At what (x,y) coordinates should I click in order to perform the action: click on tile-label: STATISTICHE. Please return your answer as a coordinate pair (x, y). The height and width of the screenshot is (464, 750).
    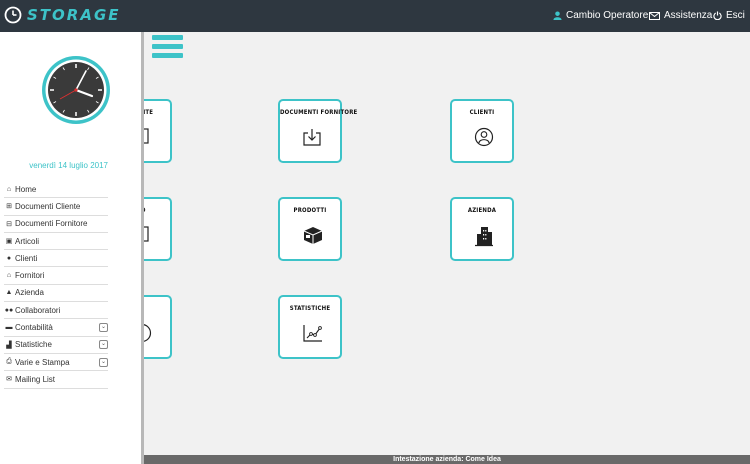
    Looking at the image, I should click on (310, 308).